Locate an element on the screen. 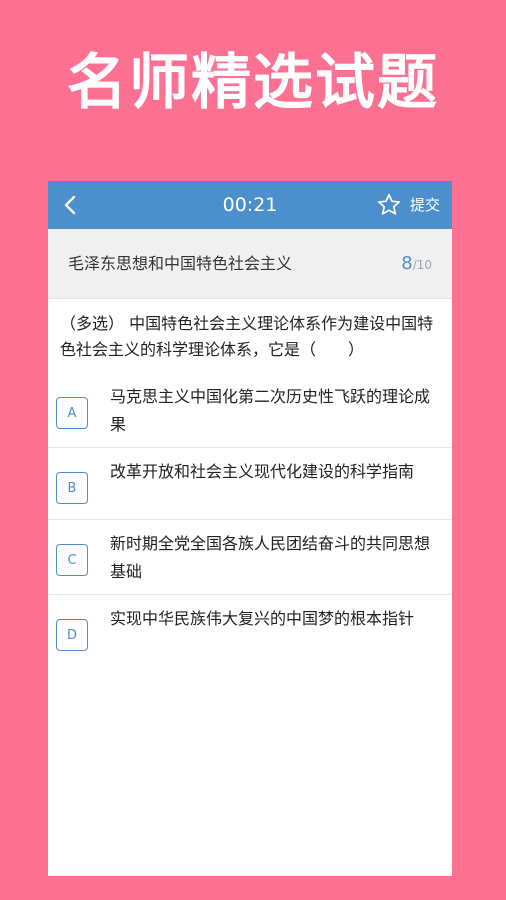 The width and height of the screenshot is (506, 900). option-b: B 改革开放和社会主义现代化建设的科学指南 is located at coordinates (250, 484).